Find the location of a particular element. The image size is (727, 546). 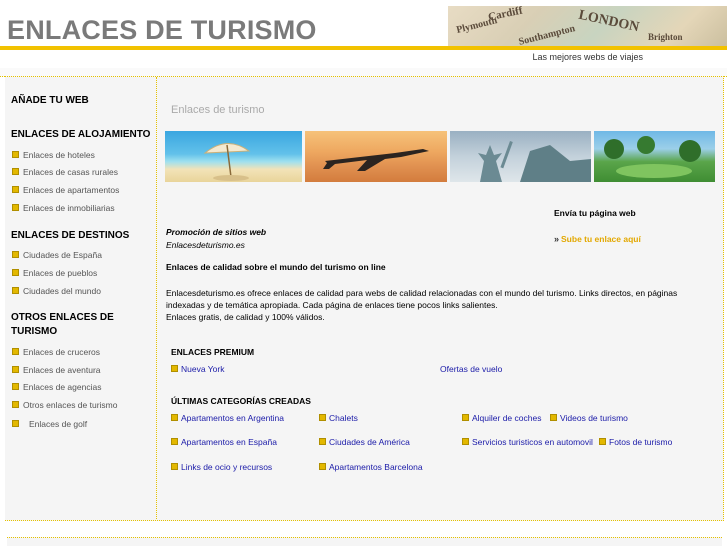

link-label: Alquiler de coches is located at coordinates (507, 418).